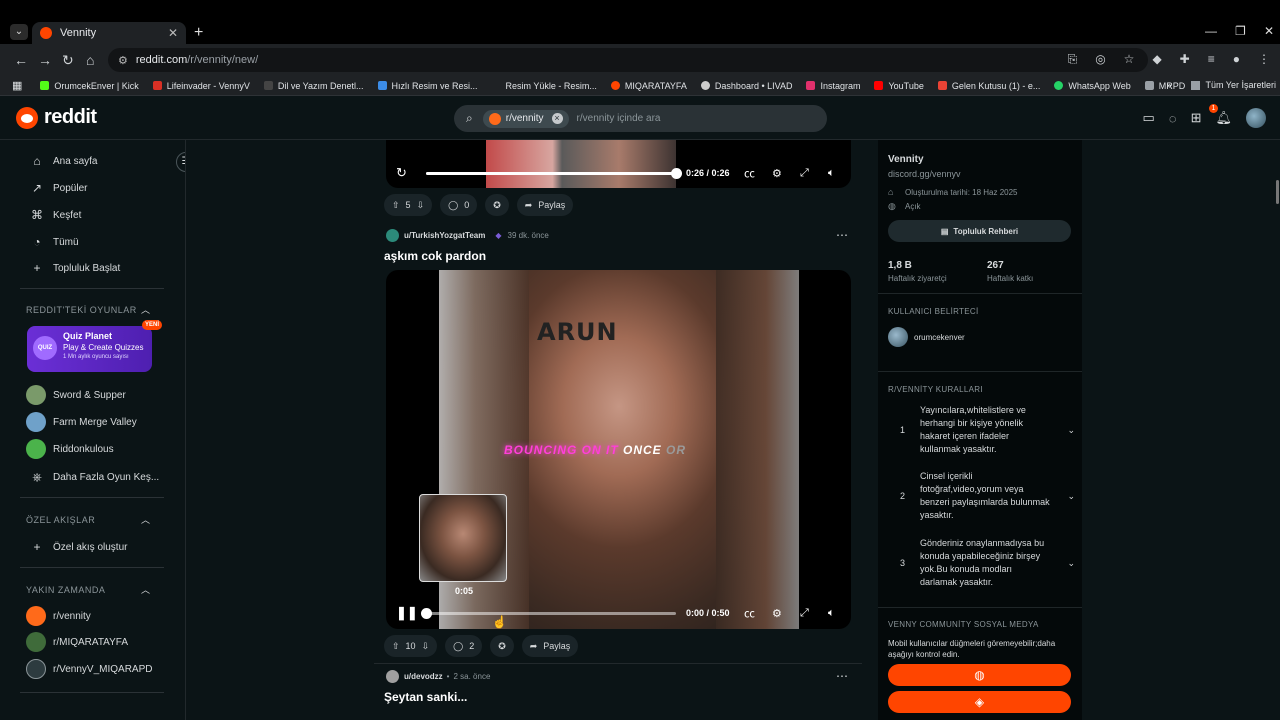  What do you see at coordinates (401, 173) in the screenshot?
I see `replay-icon: ↻` at bounding box center [401, 173].